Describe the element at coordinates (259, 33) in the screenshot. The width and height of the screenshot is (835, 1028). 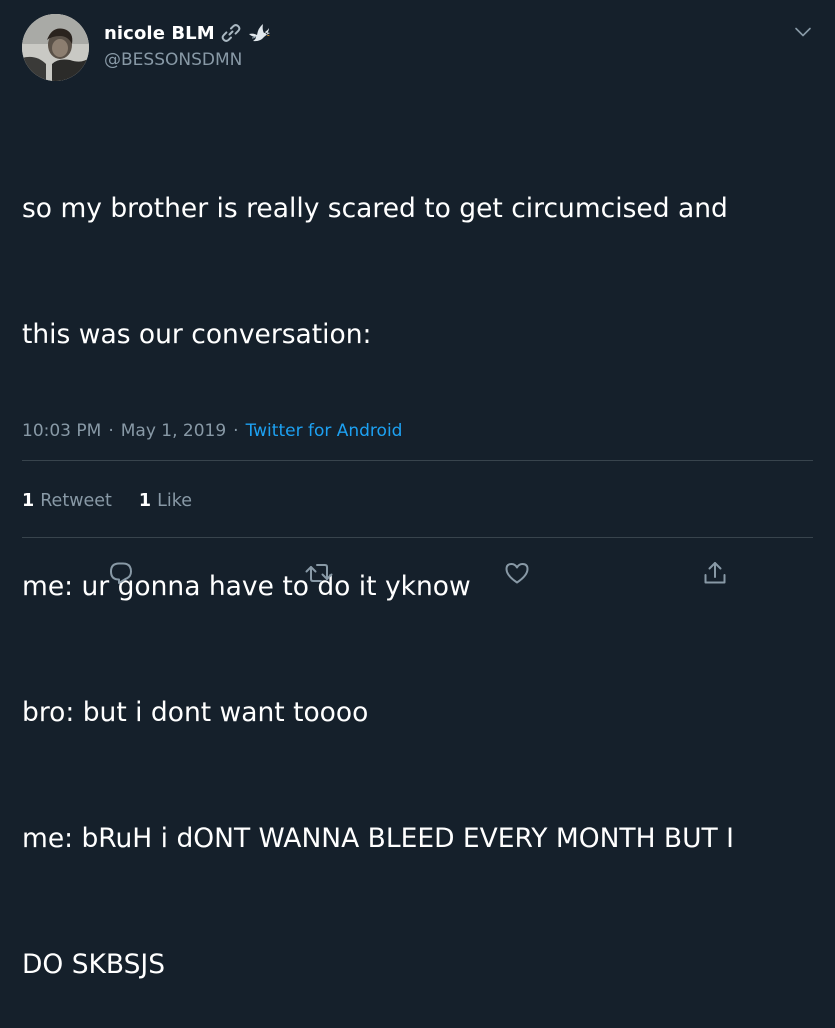
I see `dove-icon` at that location.